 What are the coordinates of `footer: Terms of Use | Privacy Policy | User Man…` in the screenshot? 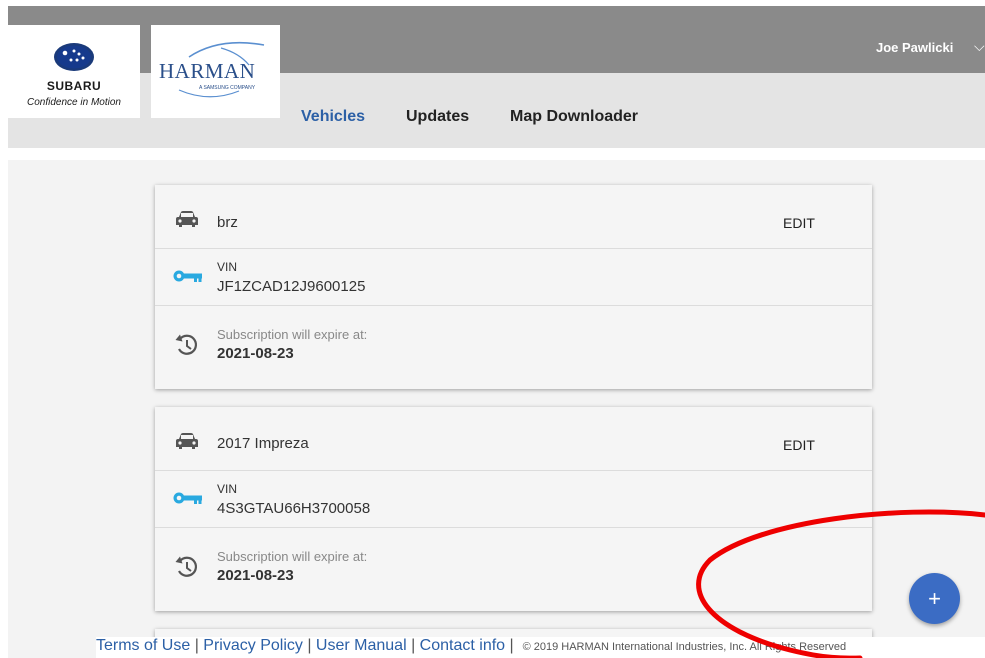 It's located at (540, 647).